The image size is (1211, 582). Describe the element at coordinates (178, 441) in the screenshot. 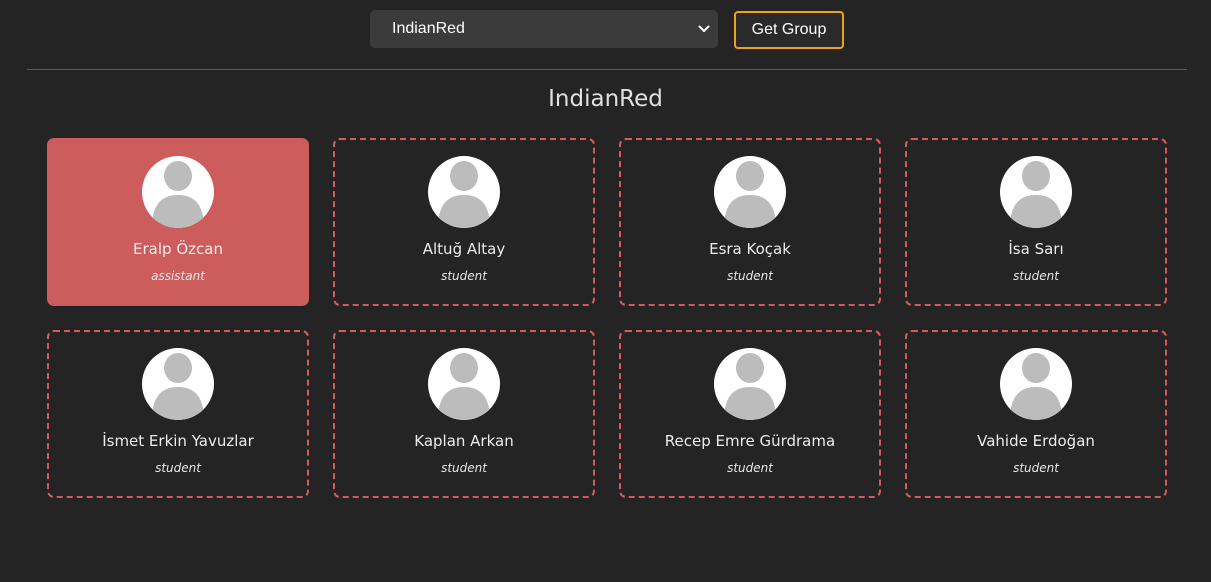

I see `member-name: İsmet Erkin Yavuzlar` at that location.